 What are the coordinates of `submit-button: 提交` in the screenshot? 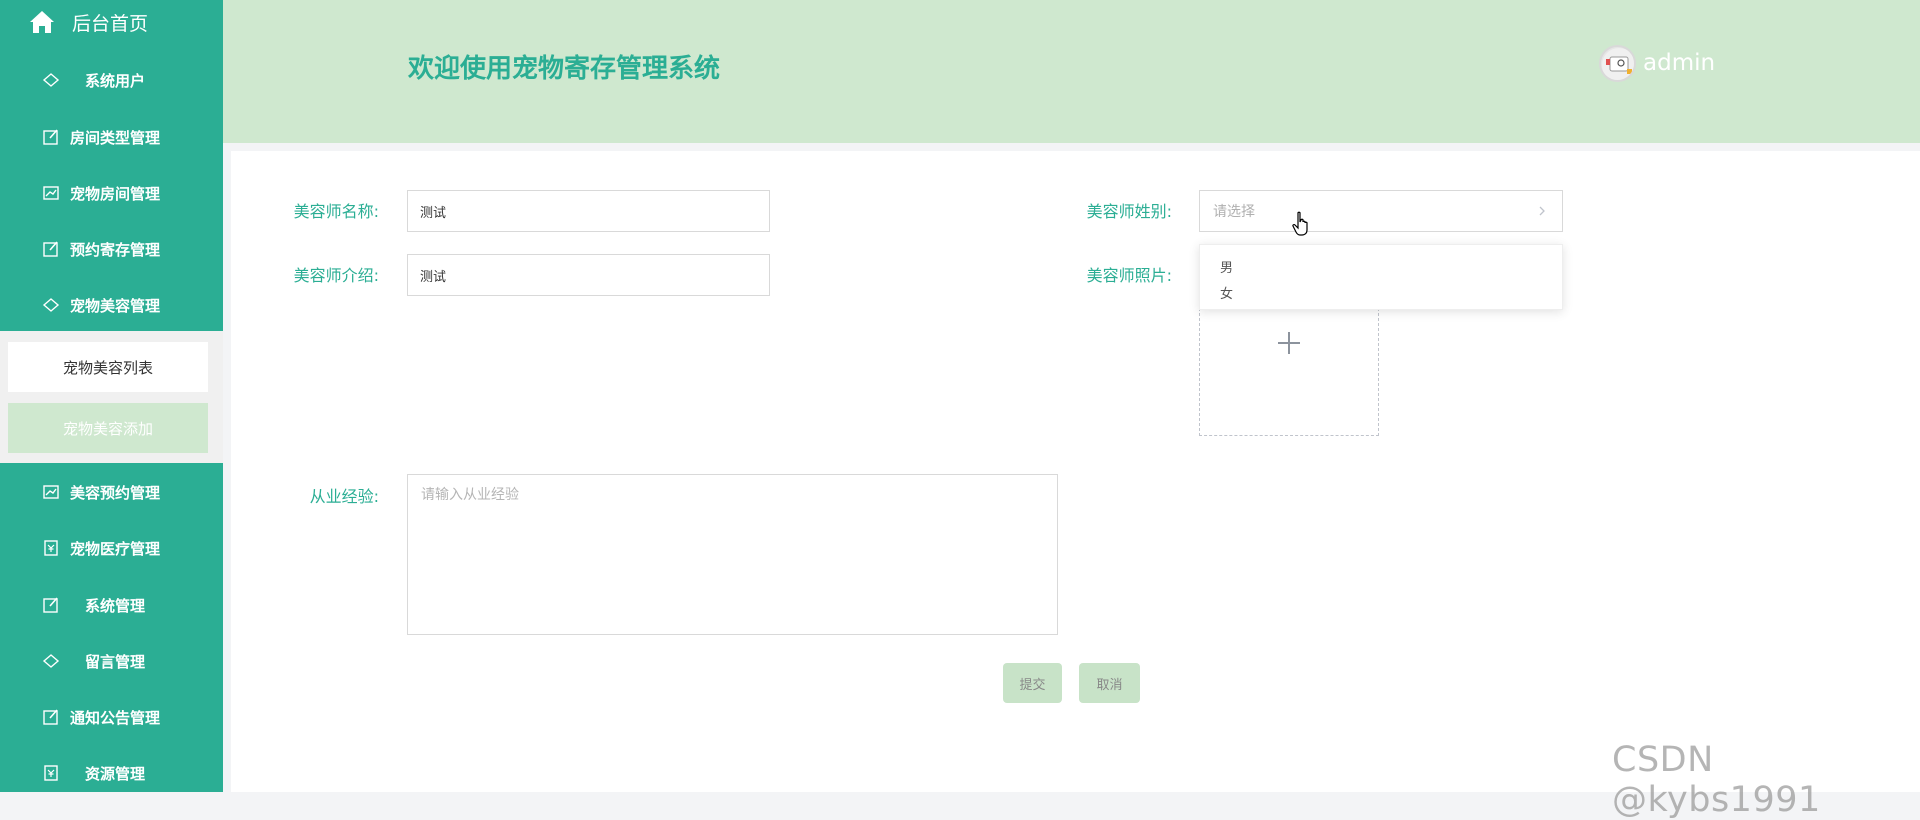 It's located at (1032, 683).